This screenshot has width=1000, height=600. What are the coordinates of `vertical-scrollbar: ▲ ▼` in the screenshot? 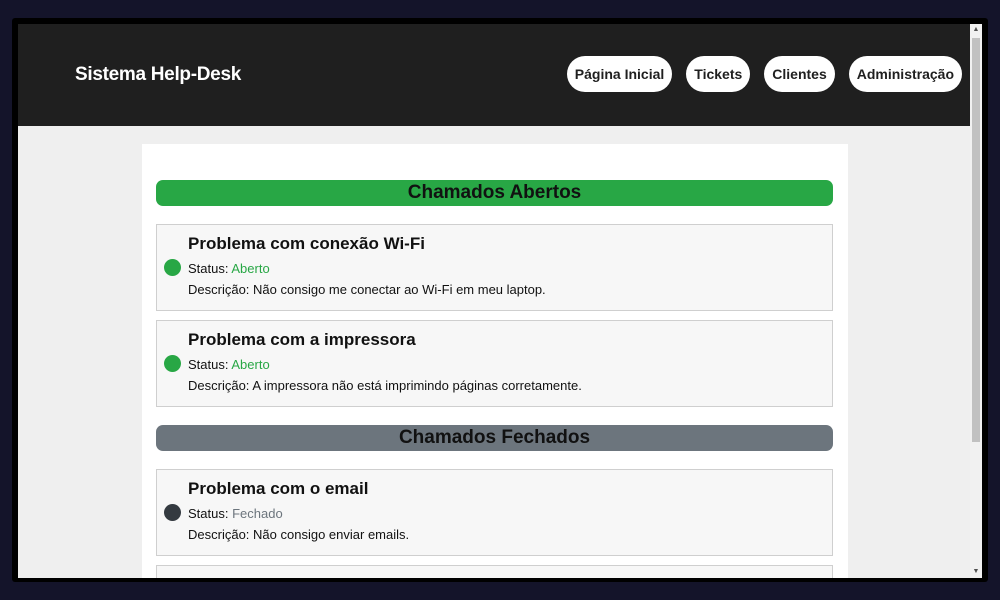 It's located at (976, 301).